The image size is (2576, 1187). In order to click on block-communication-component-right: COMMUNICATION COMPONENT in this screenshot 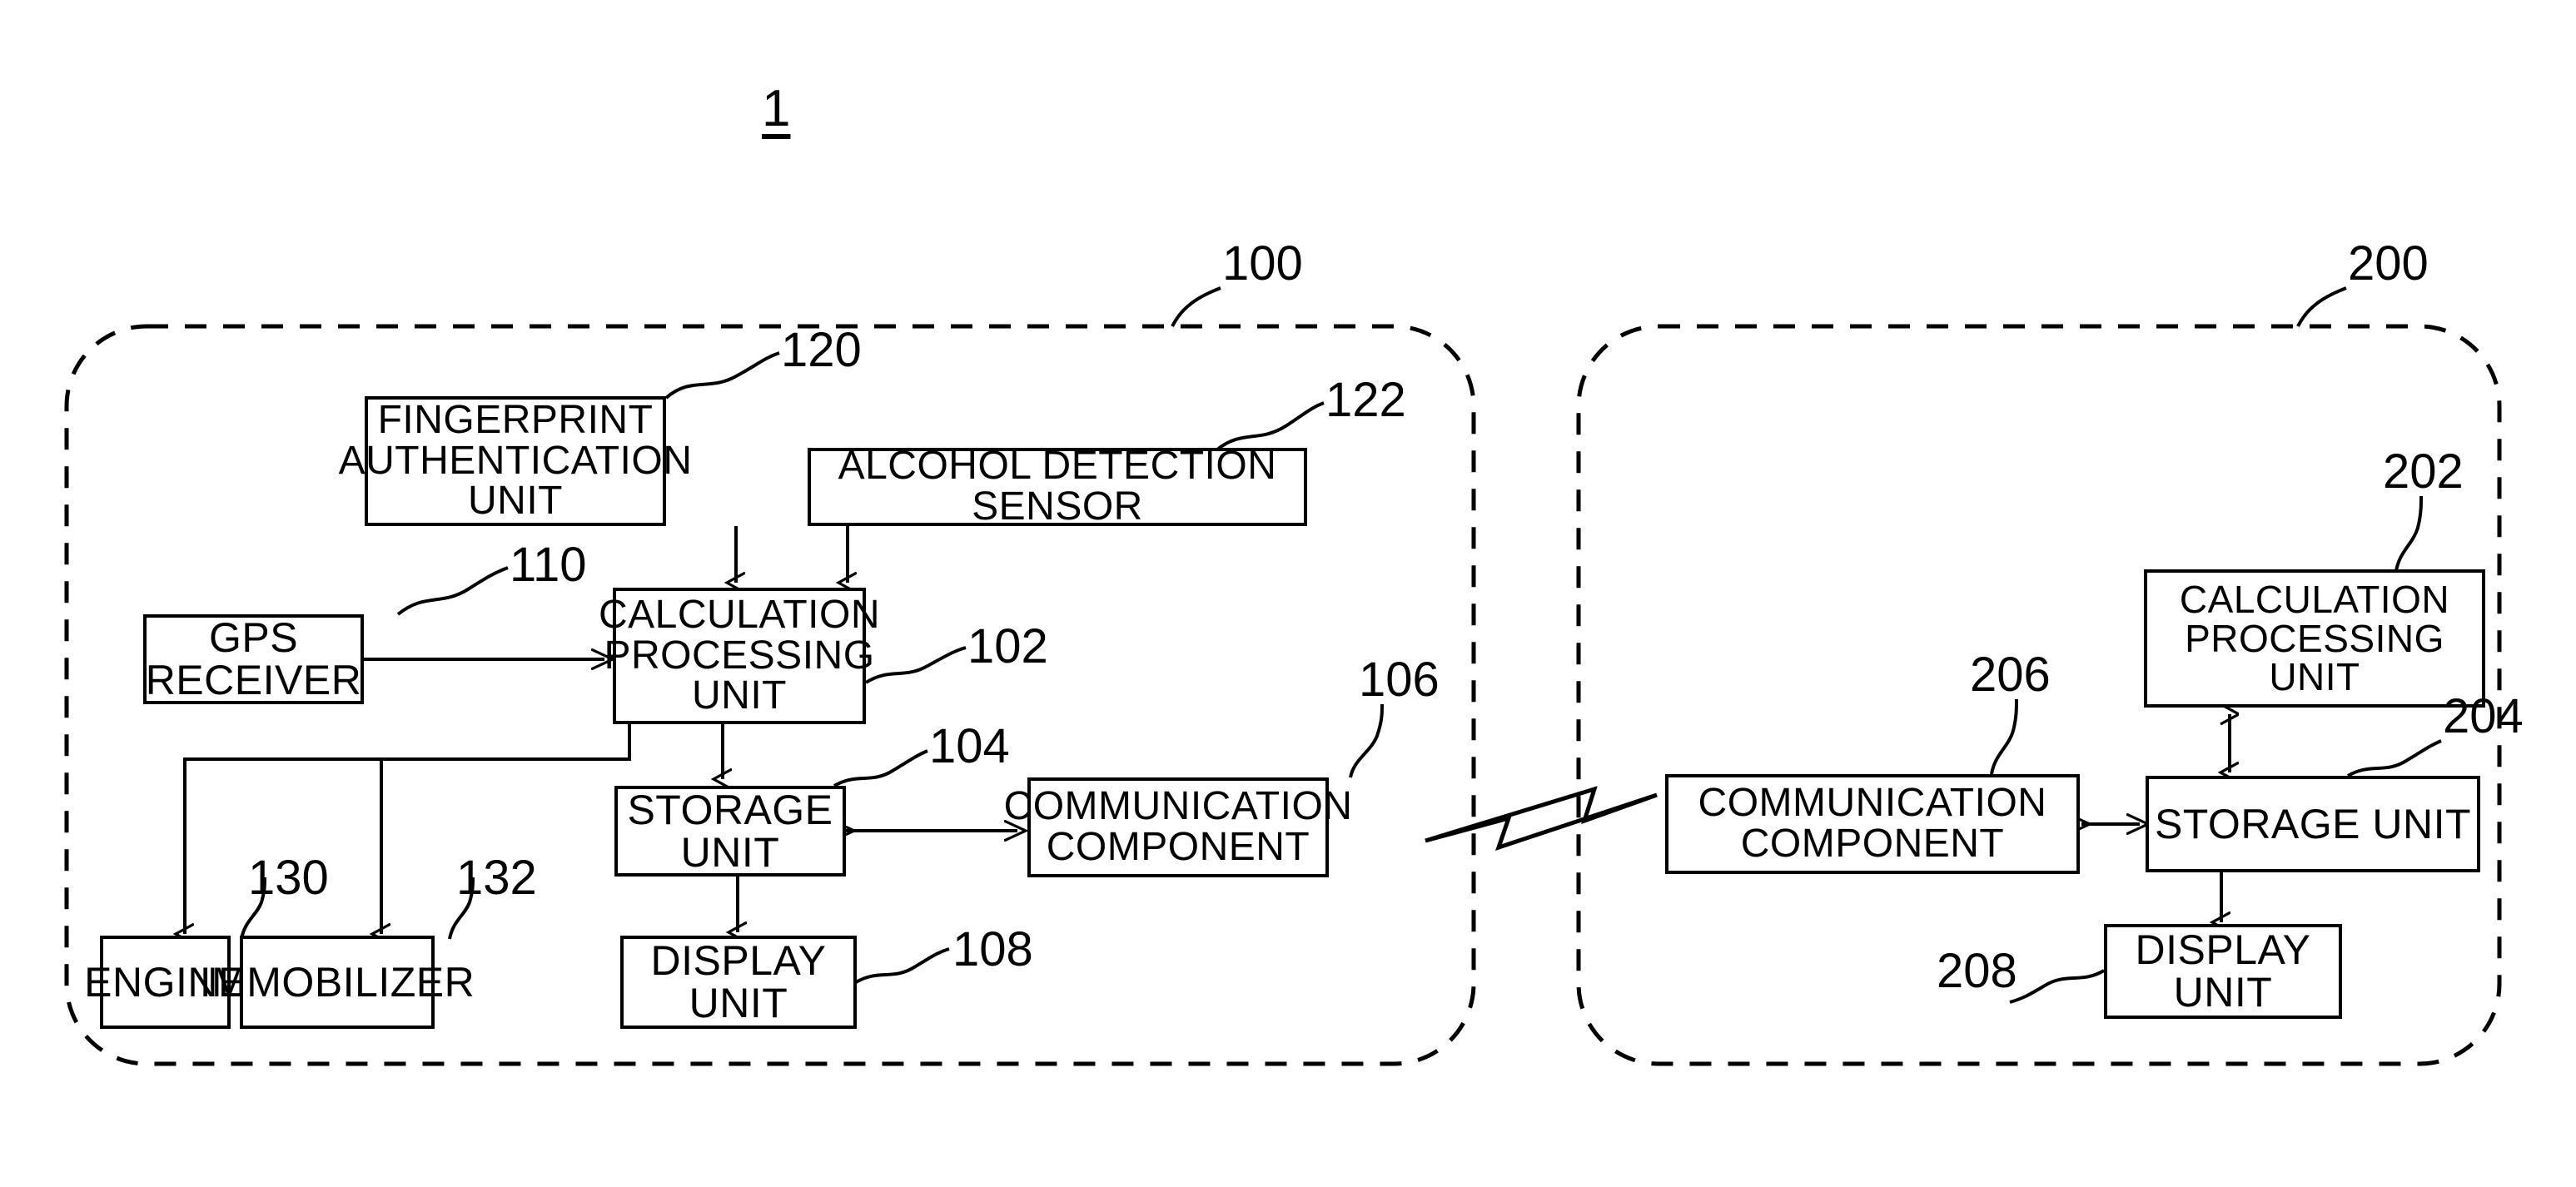, I will do `click(1872, 824)`.